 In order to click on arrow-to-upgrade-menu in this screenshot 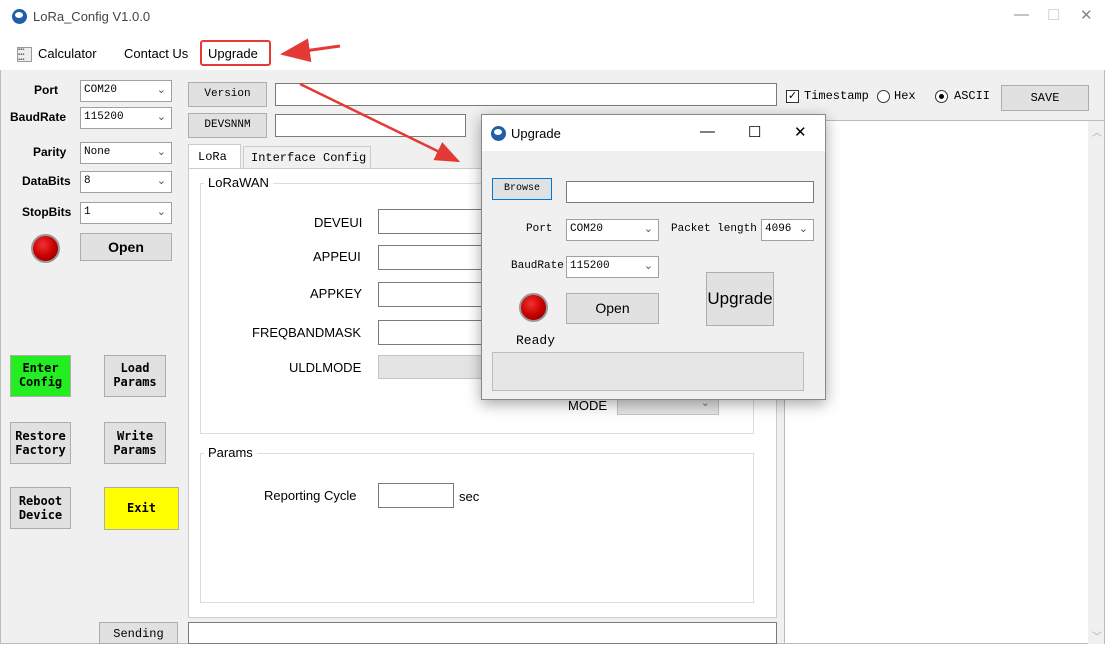, I will do `click(310, 50)`.